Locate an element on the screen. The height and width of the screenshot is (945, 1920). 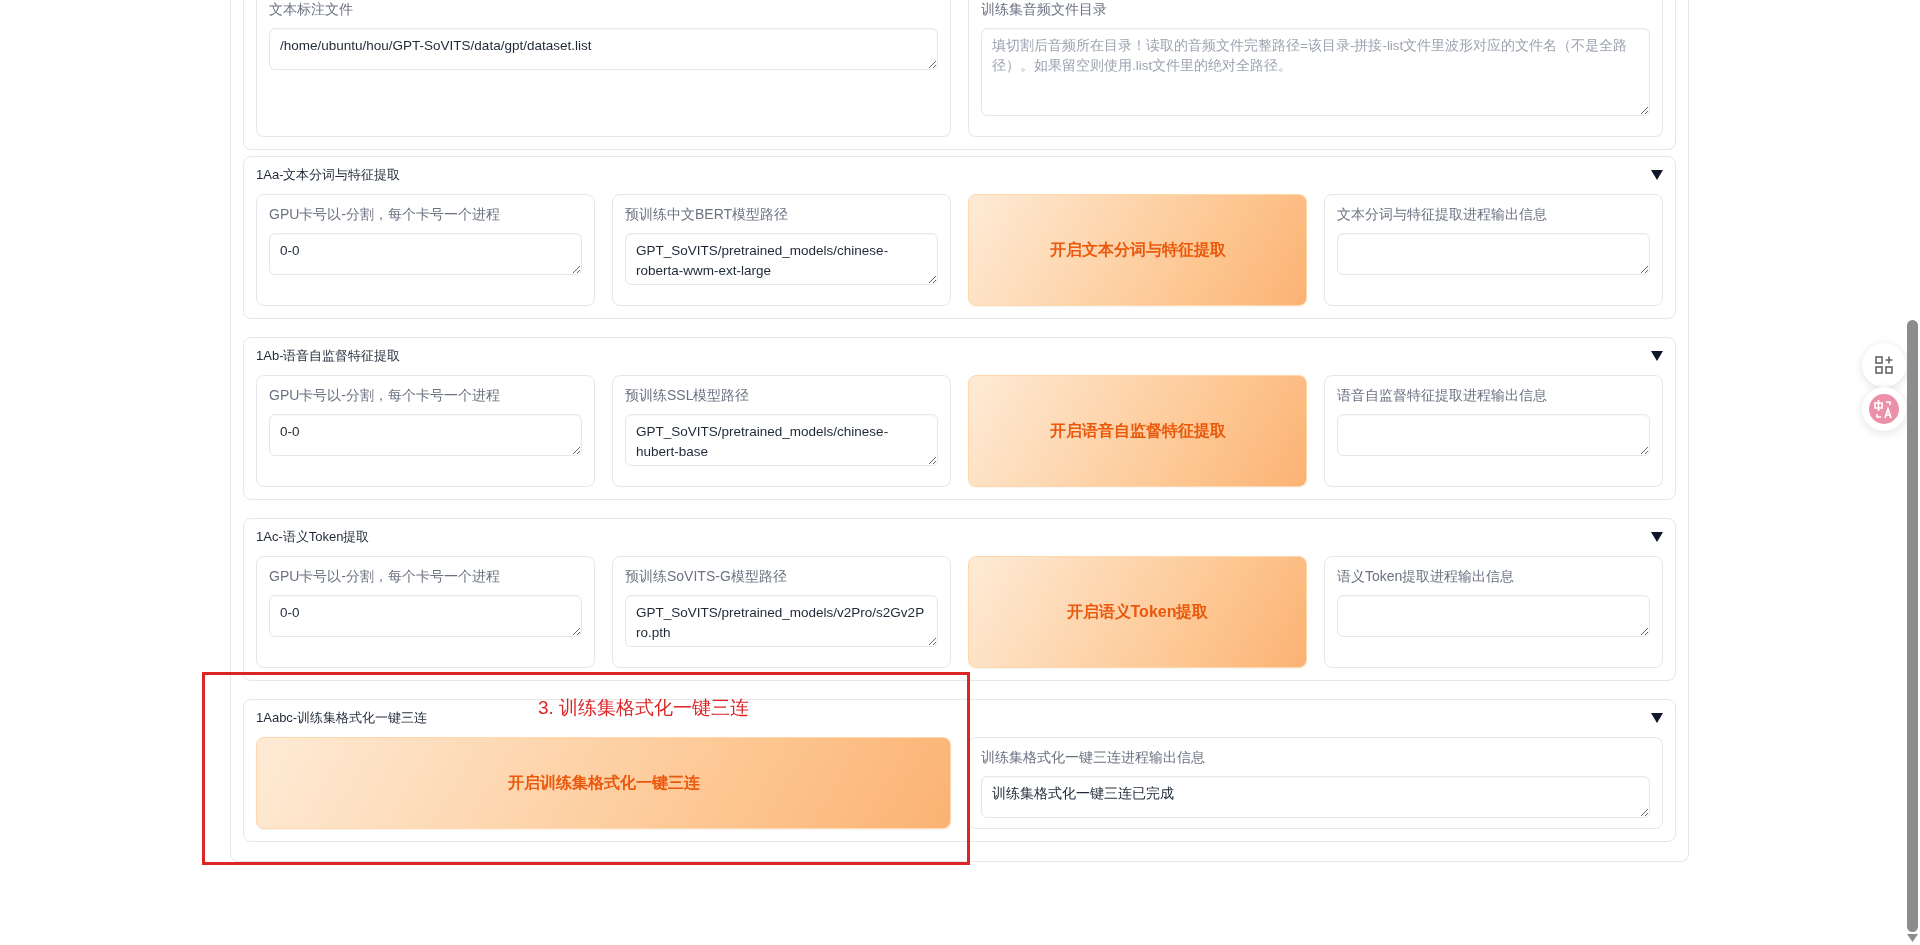
section-title: 1Ac-语义Token提取 is located at coordinates (313, 537).